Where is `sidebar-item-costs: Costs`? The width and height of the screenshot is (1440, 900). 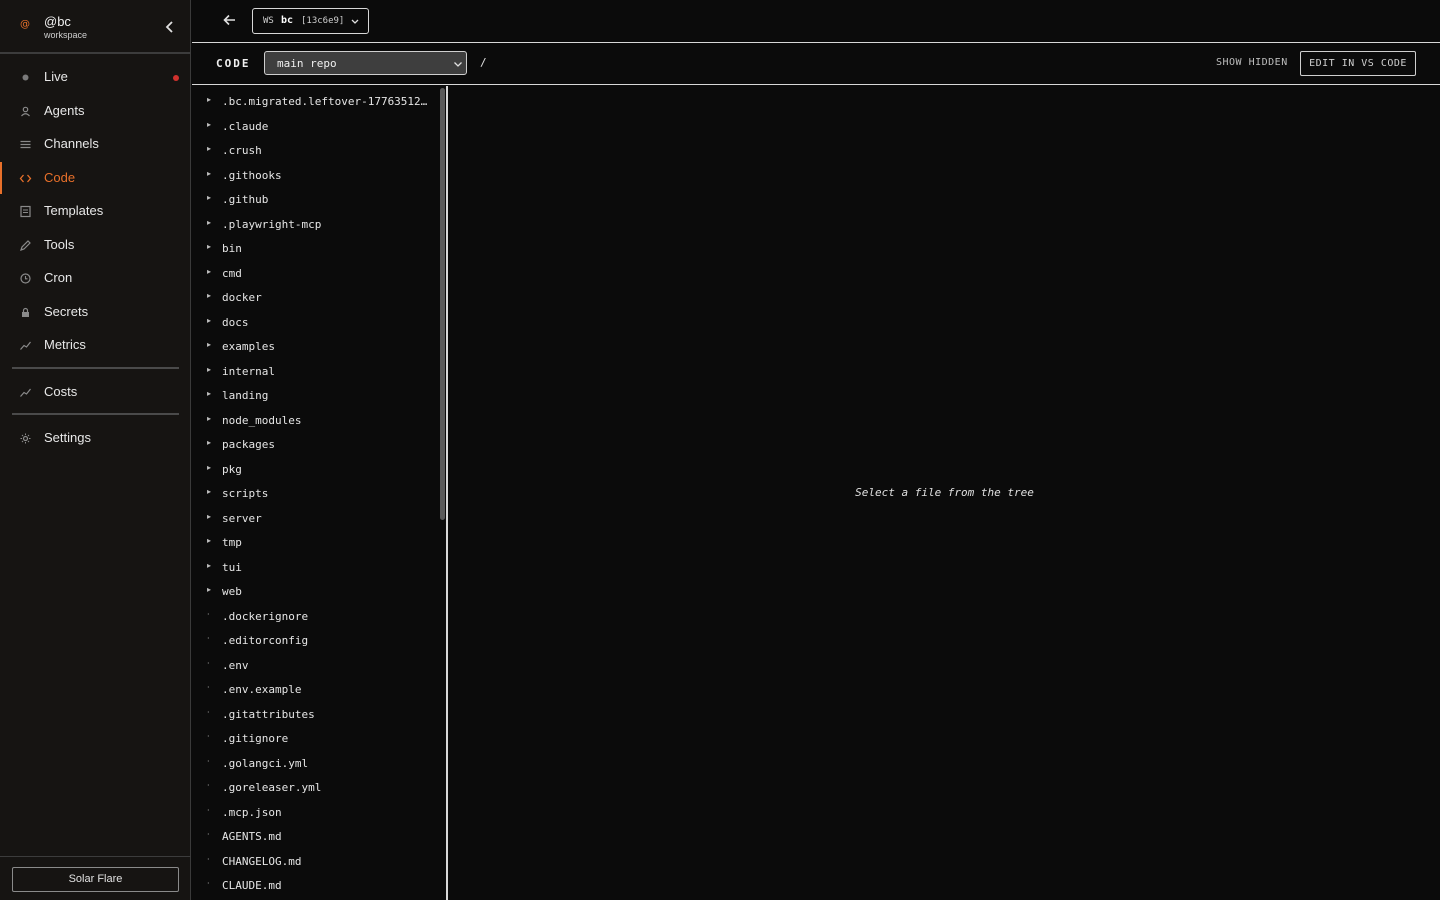
sidebar-item-costs: Costs is located at coordinates (95, 392).